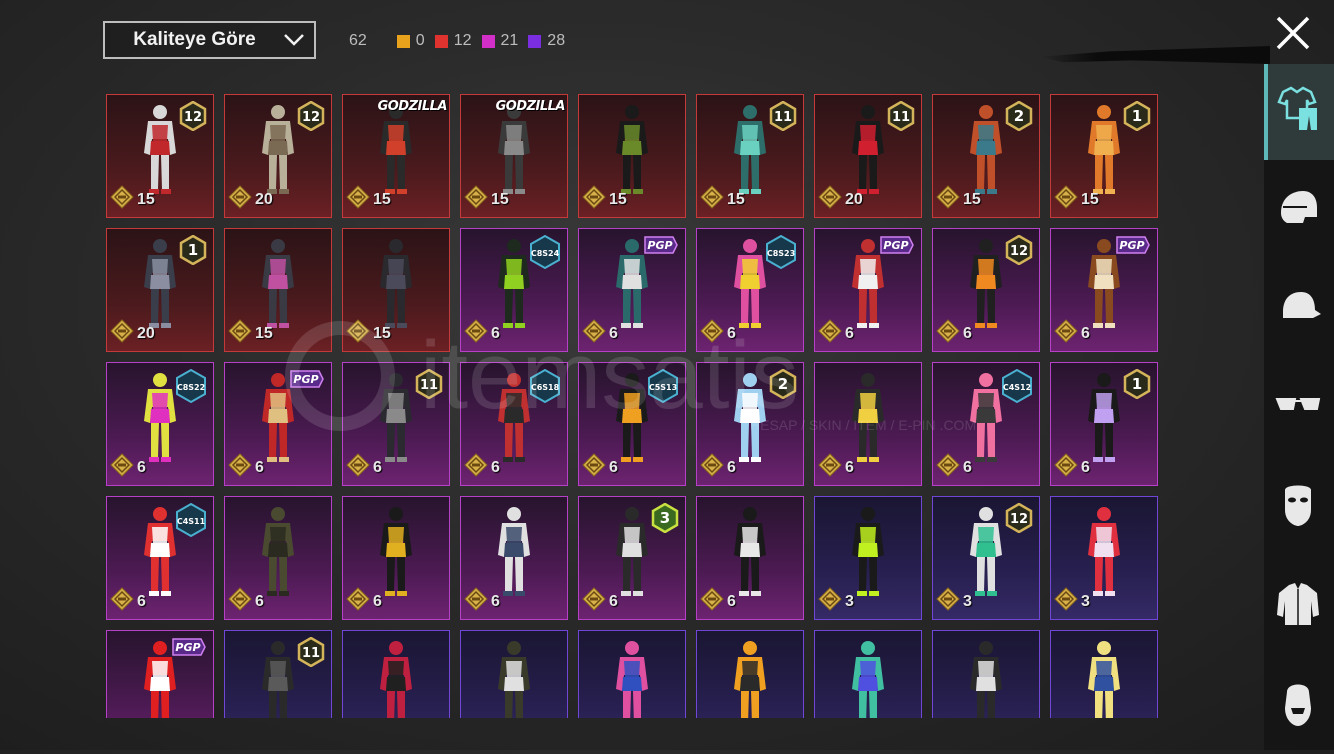 This screenshot has width=1334, height=754. I want to click on helmet-icon, so click(1299, 211).